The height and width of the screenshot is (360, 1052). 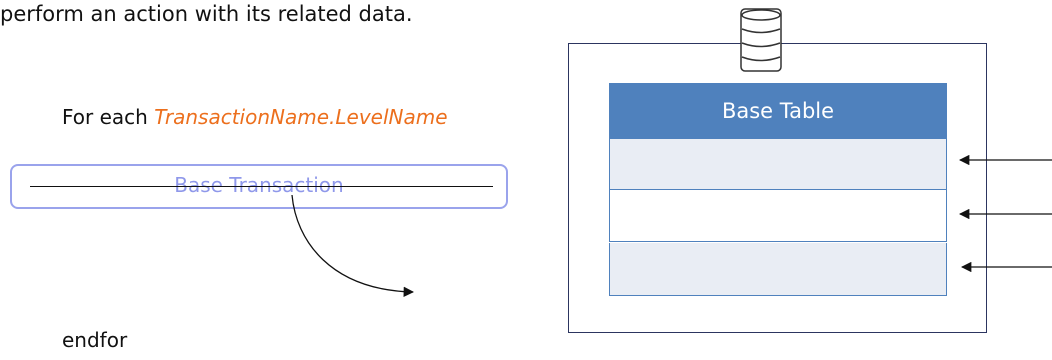 I want to click on curved-arrow, so click(x=353, y=245).